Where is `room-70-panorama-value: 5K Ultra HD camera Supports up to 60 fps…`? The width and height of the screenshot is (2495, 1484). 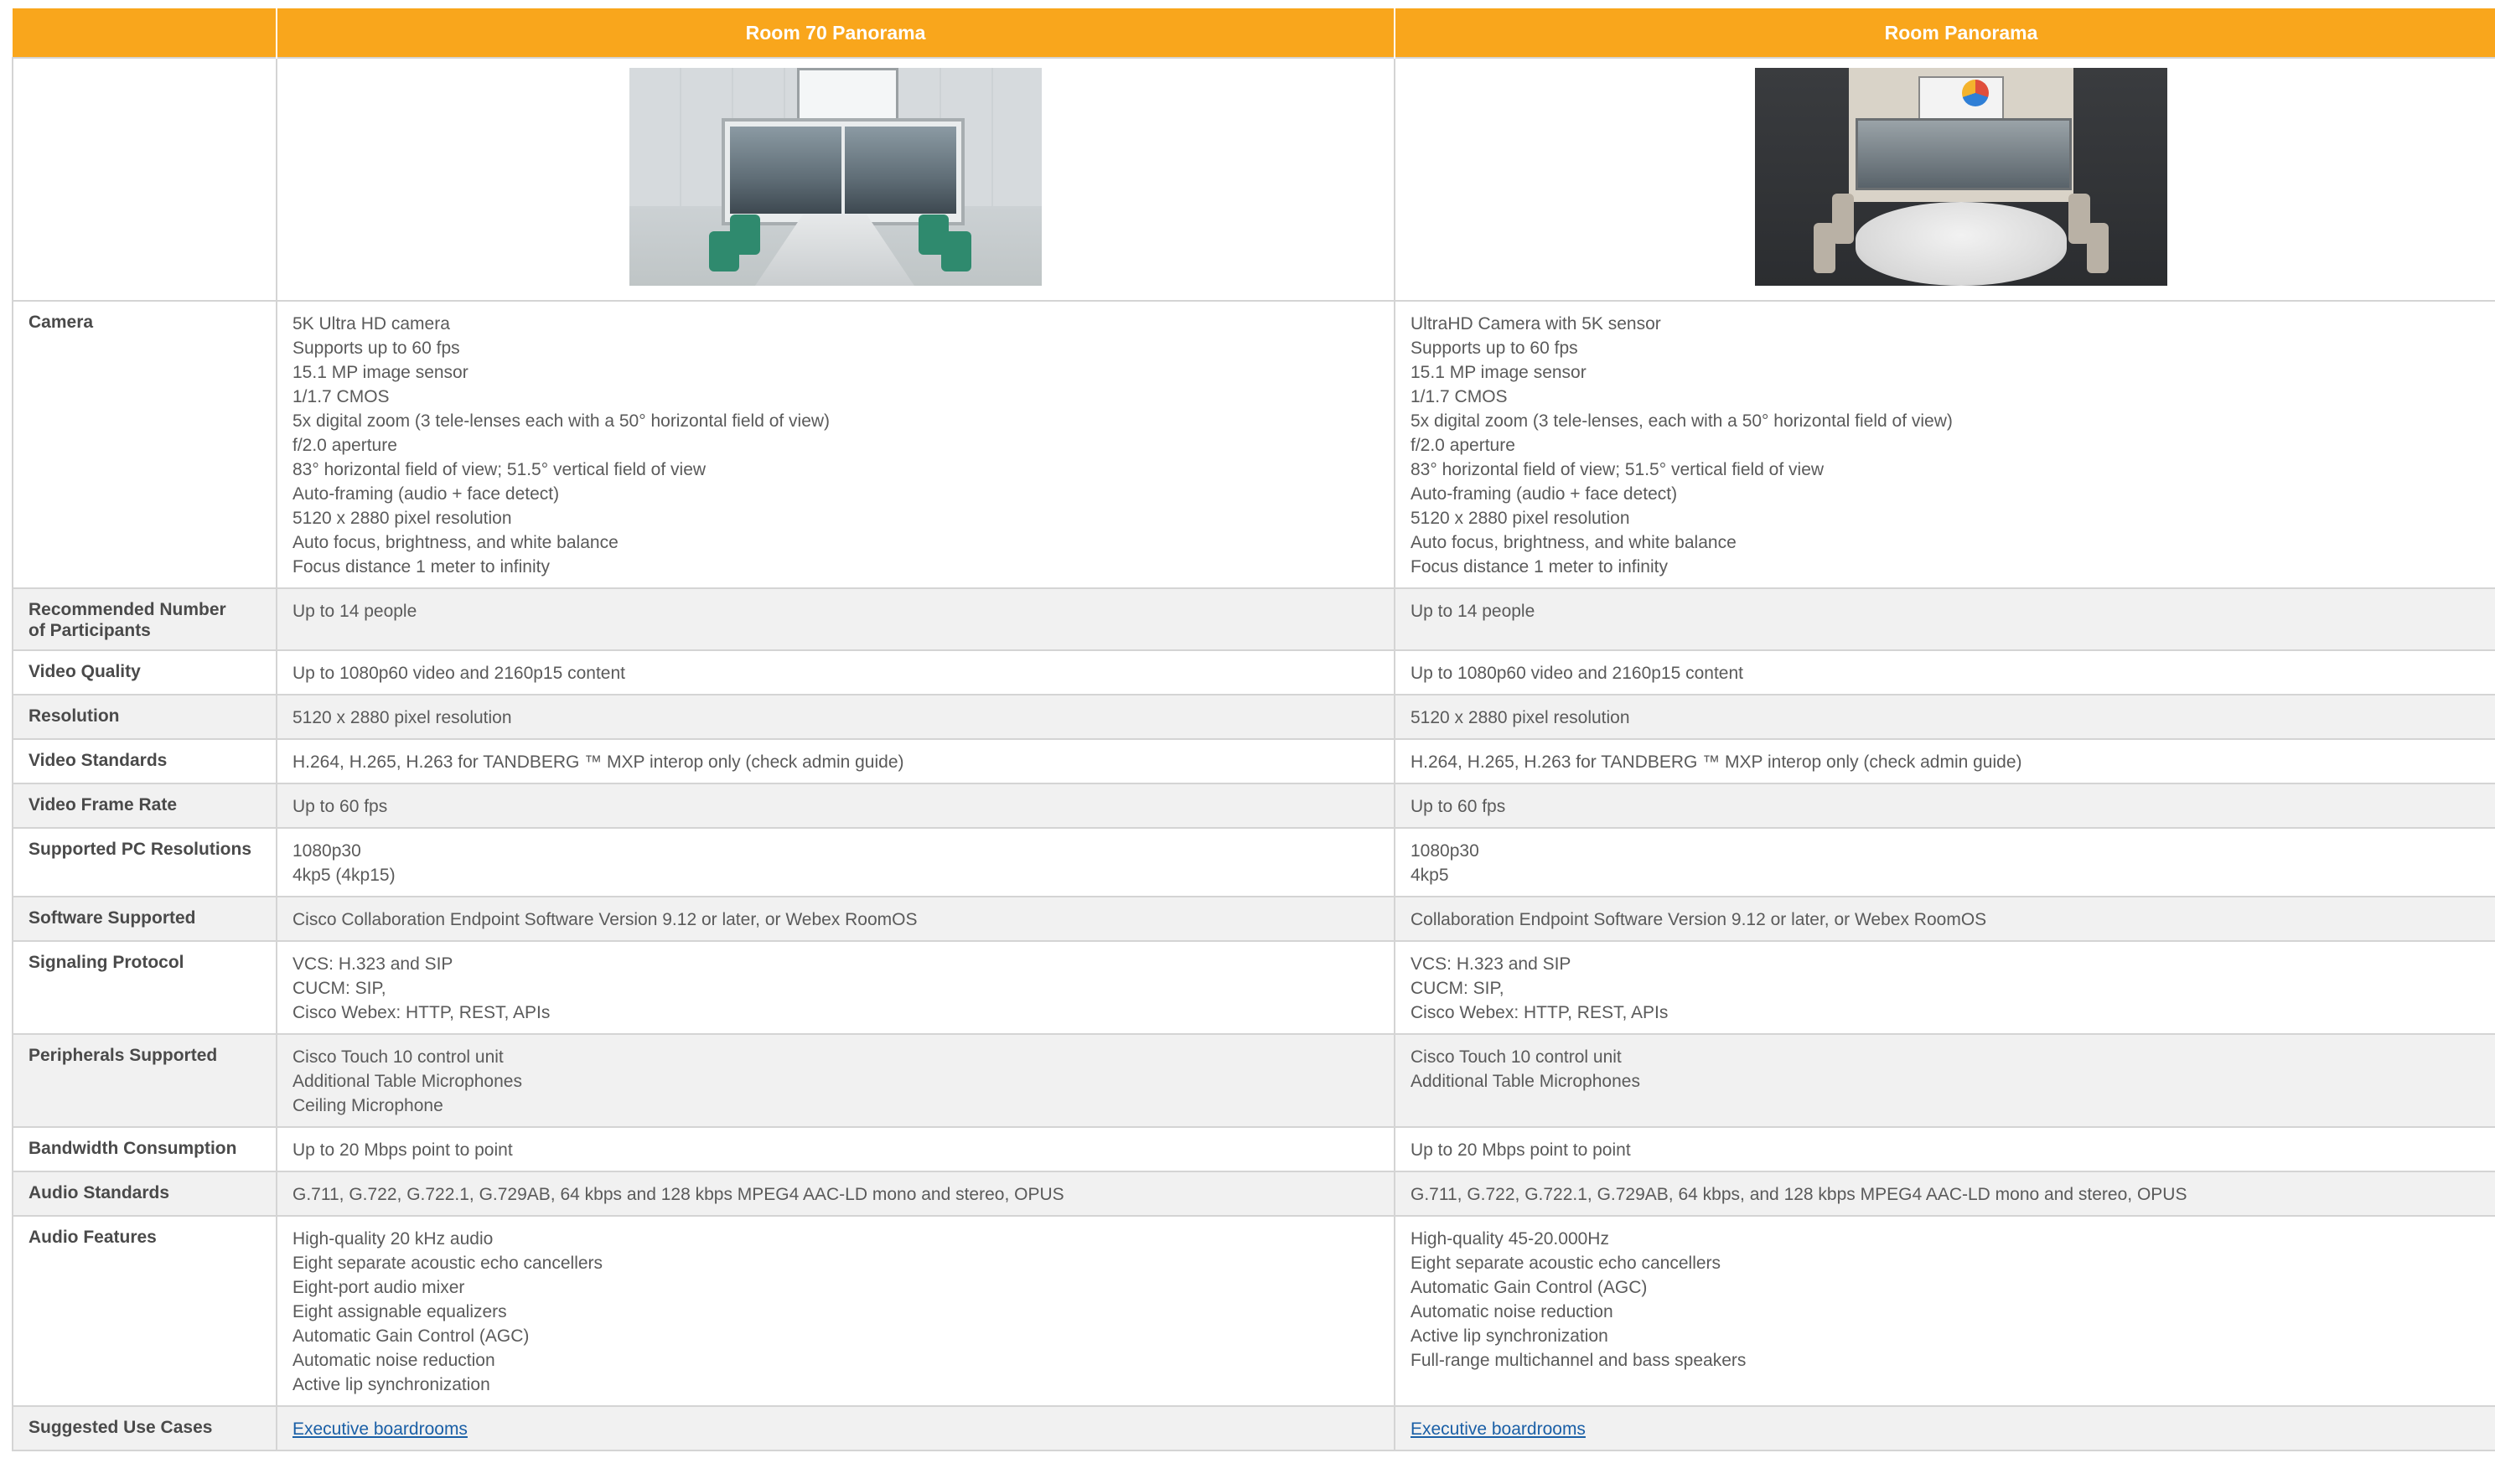
room-70-panorama-value: 5K Ultra HD camera Supports up to 60 fps… is located at coordinates (835, 444).